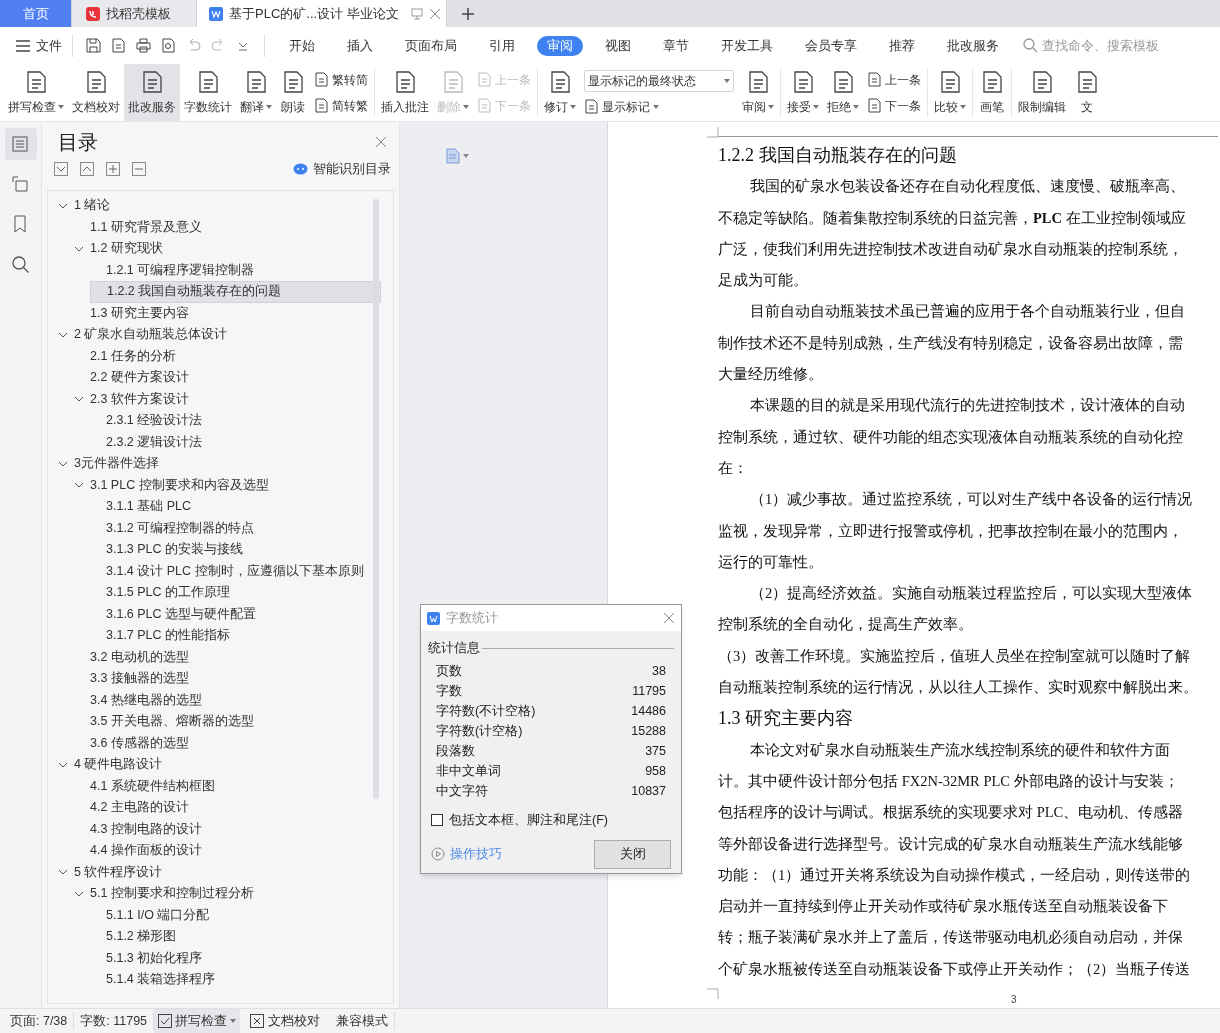  Describe the element at coordinates (158, 206) in the screenshot. I see `toc-item: 1 绪论` at that location.